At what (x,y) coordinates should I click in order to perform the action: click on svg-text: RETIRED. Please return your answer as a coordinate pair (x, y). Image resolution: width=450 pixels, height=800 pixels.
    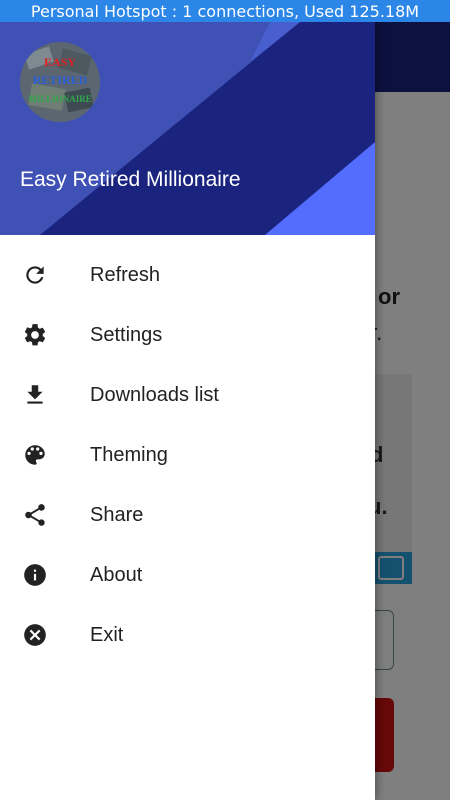
    Looking at the image, I should click on (60, 80).